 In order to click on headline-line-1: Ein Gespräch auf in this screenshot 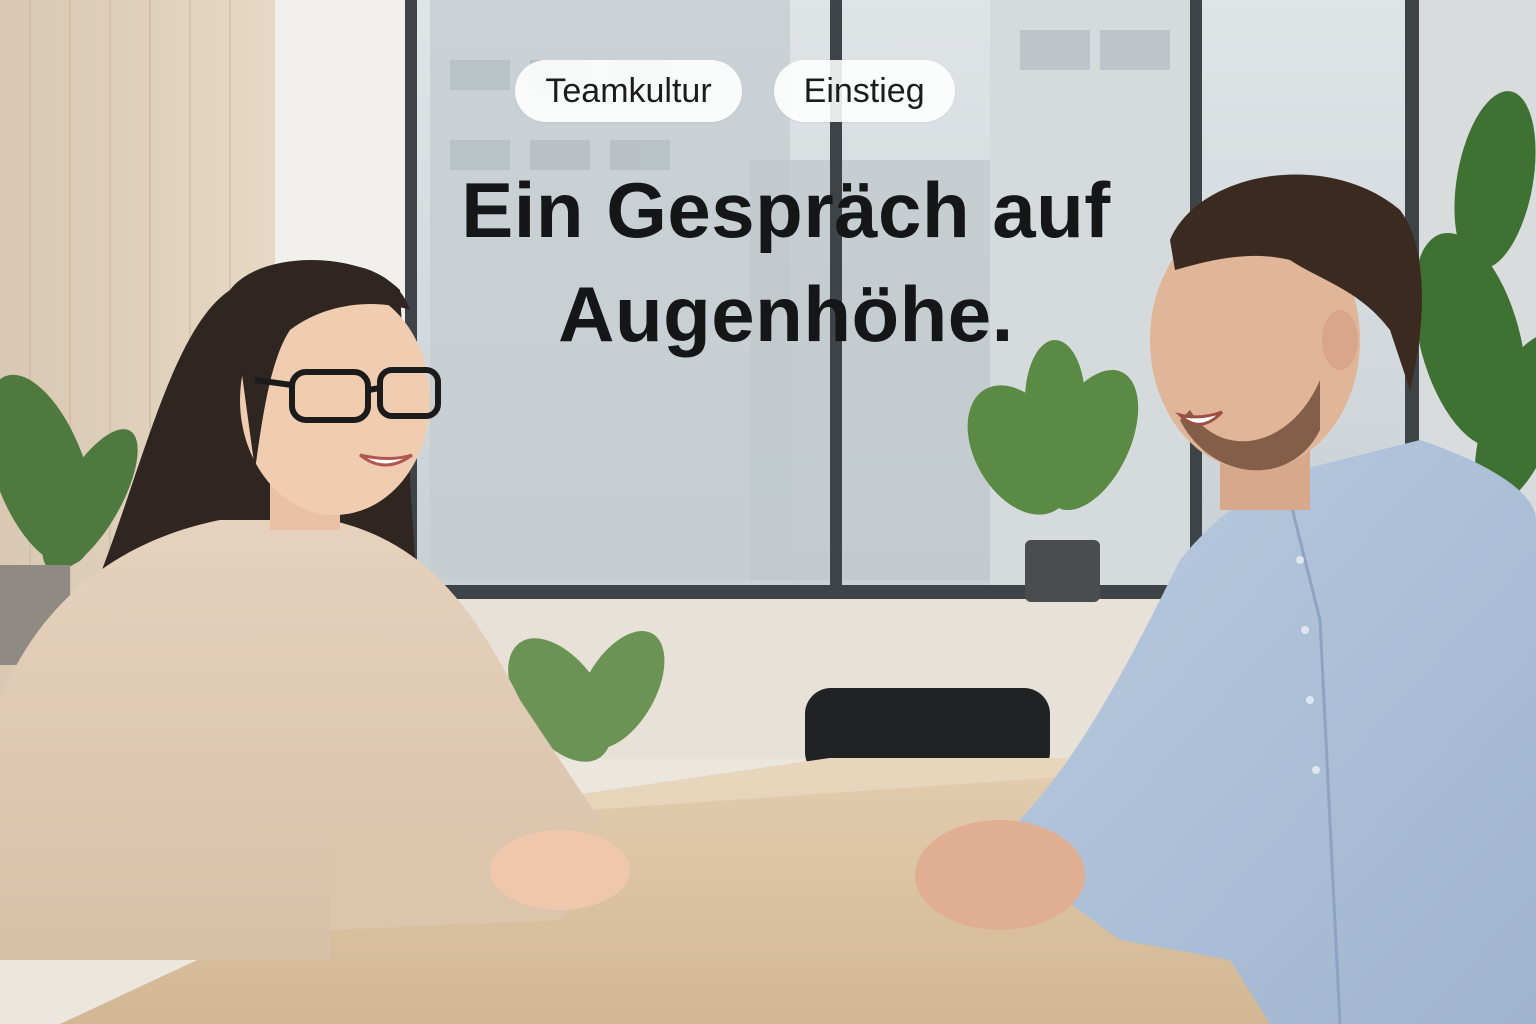, I will do `click(786, 210)`.